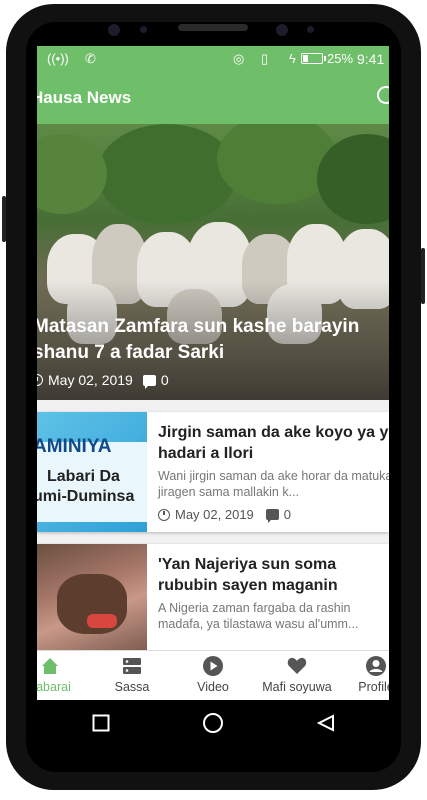 This screenshot has width=427, height=800. Describe the element at coordinates (325, 725) in the screenshot. I see `back-button` at that location.